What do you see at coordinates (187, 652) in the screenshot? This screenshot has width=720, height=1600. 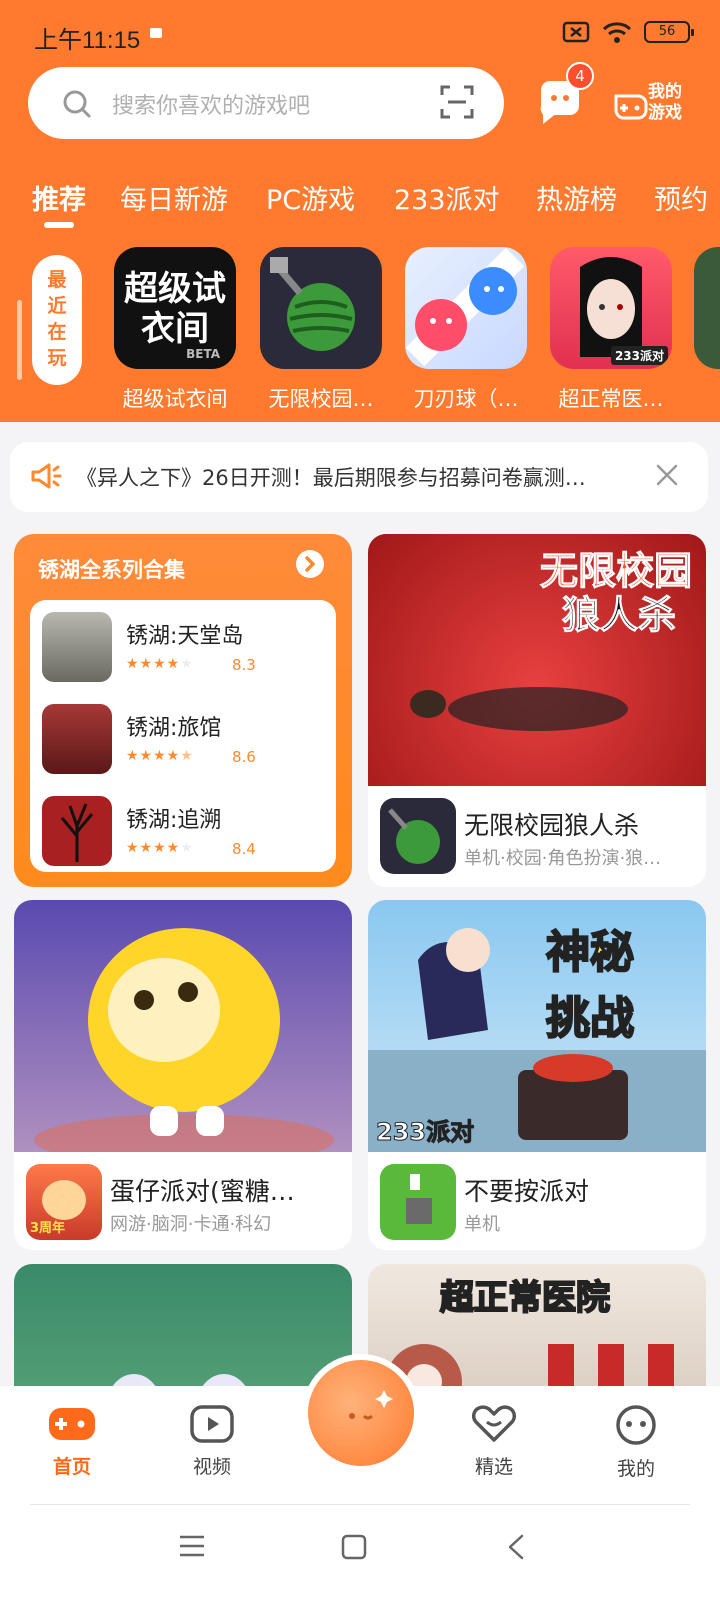 I see `list-item: 锈湖:天堂岛 ★★★★★ 8.3` at bounding box center [187, 652].